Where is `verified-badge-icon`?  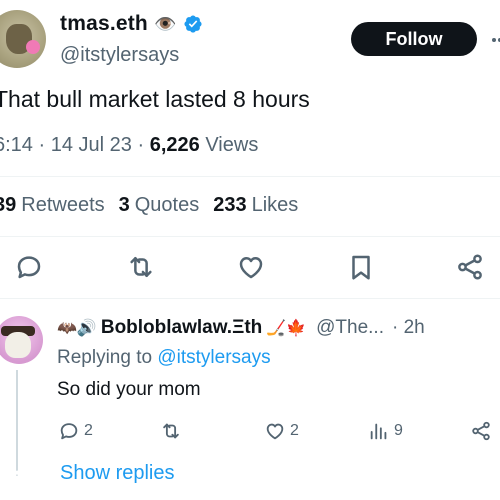 verified-badge-icon is located at coordinates (193, 24).